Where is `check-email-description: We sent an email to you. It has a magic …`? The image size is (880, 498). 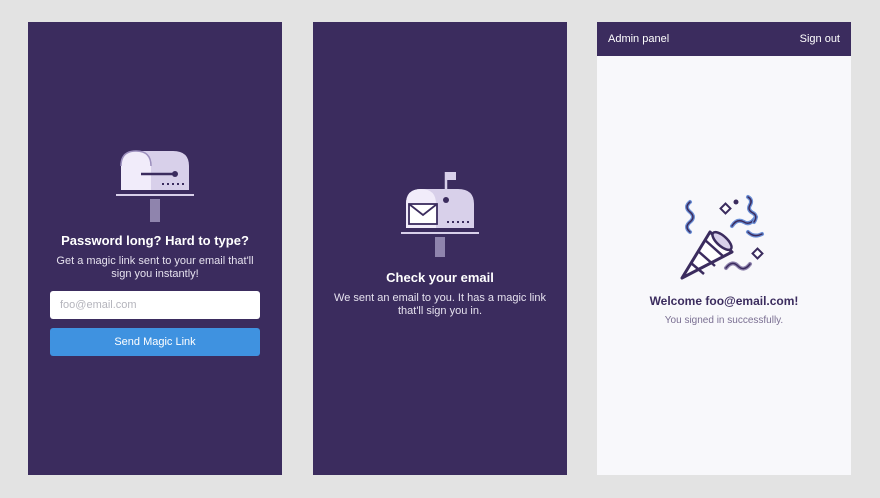
check-email-description: We sent an email to you. It has a magic … is located at coordinates (440, 304).